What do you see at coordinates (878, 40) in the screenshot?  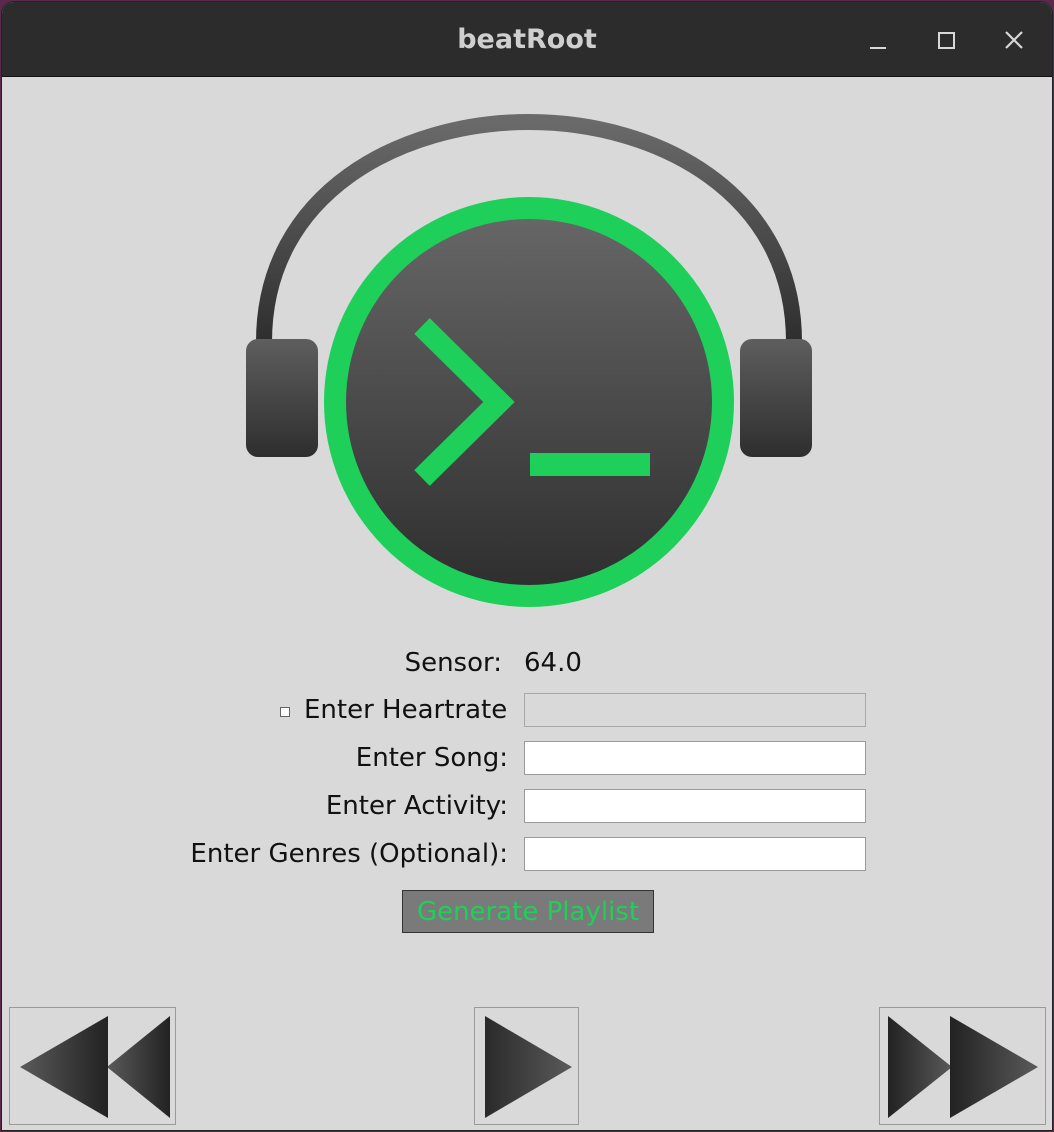 I see `minimize-button` at bounding box center [878, 40].